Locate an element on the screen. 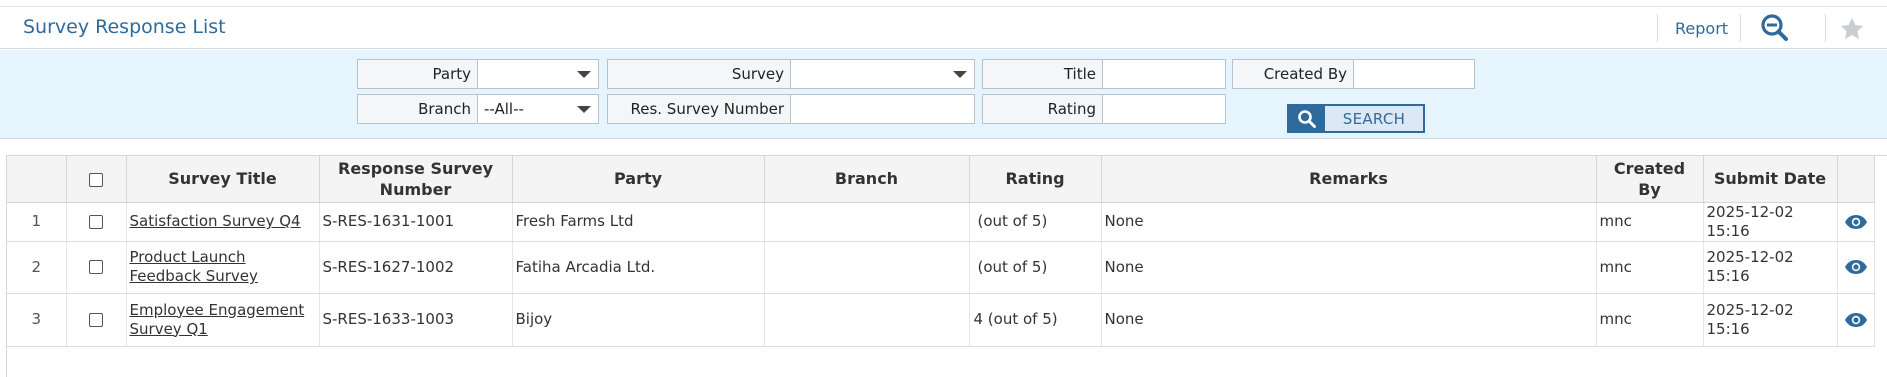 The height and width of the screenshot is (377, 1887). survey-title-link: Employee Engagement Survey Q1 is located at coordinates (217, 319).